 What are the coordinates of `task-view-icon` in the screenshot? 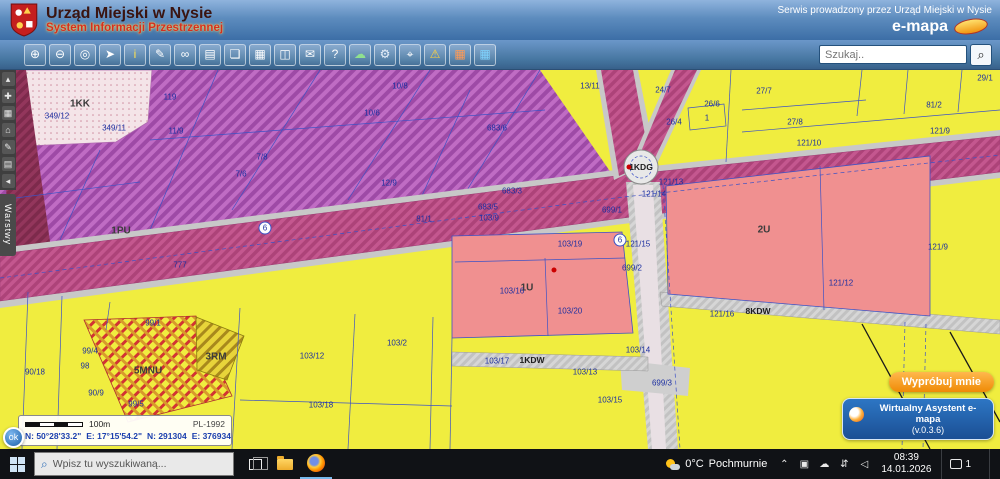 It's located at (258, 463).